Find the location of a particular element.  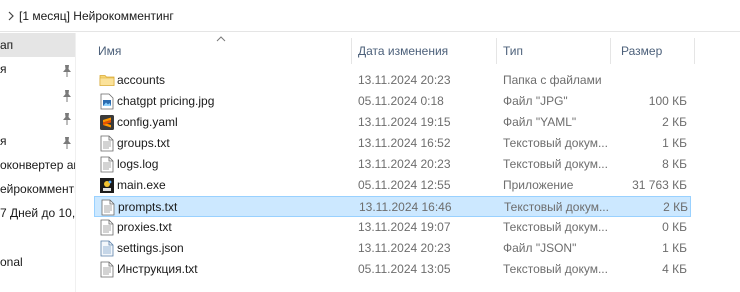

file-name: groups.txt is located at coordinates (143, 143).